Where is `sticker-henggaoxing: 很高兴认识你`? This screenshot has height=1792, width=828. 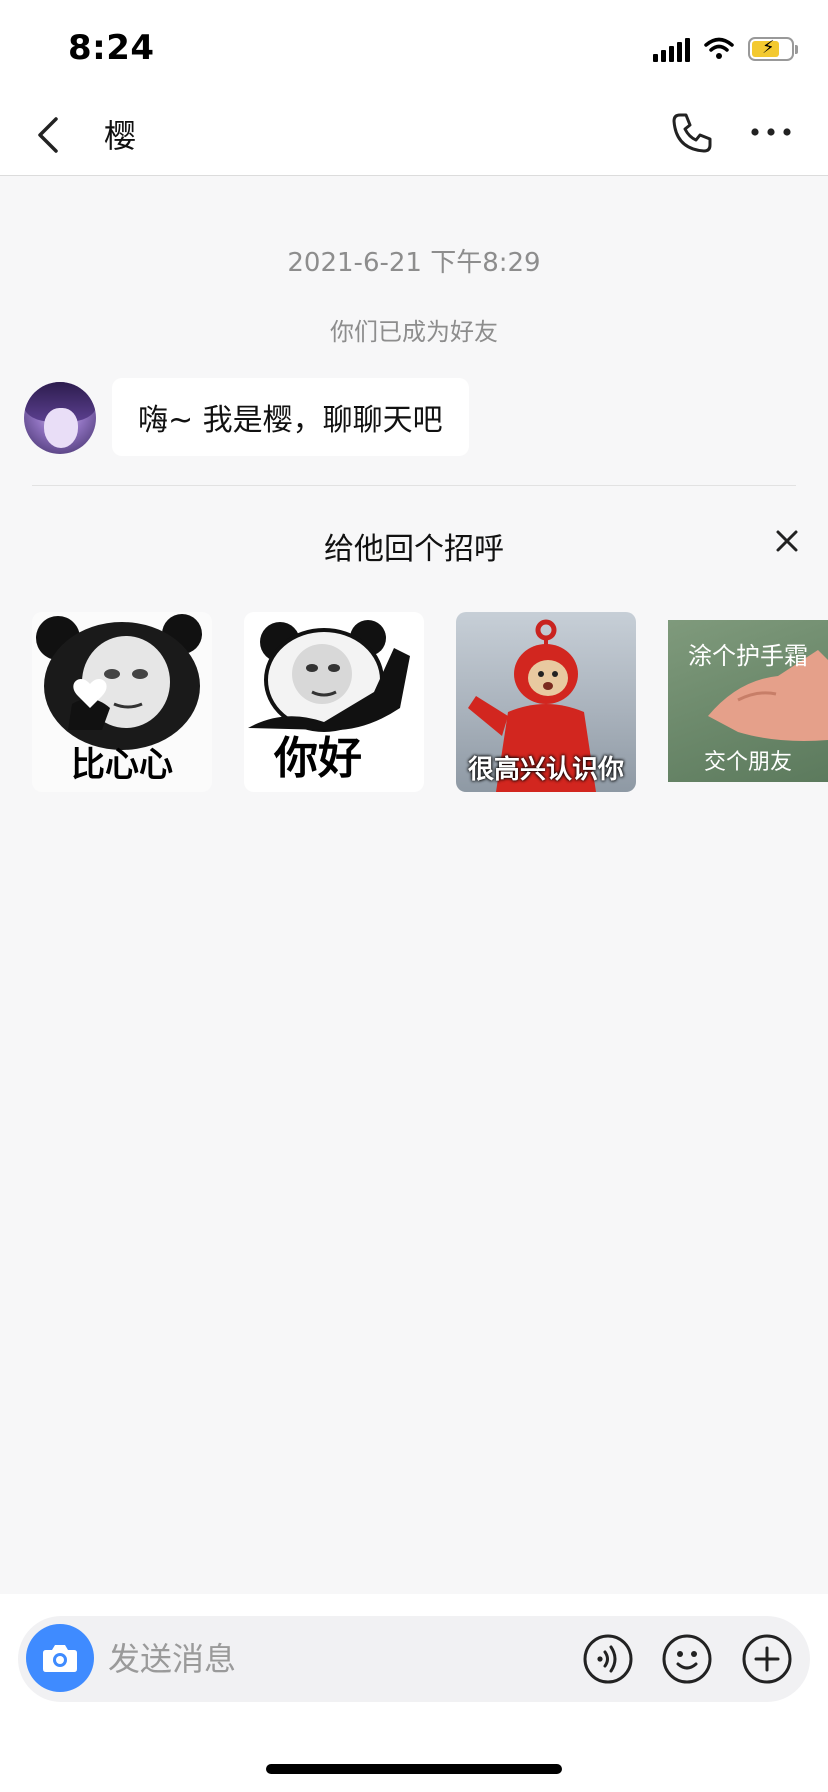 sticker-henggaoxing: 很高兴认识你 is located at coordinates (546, 702).